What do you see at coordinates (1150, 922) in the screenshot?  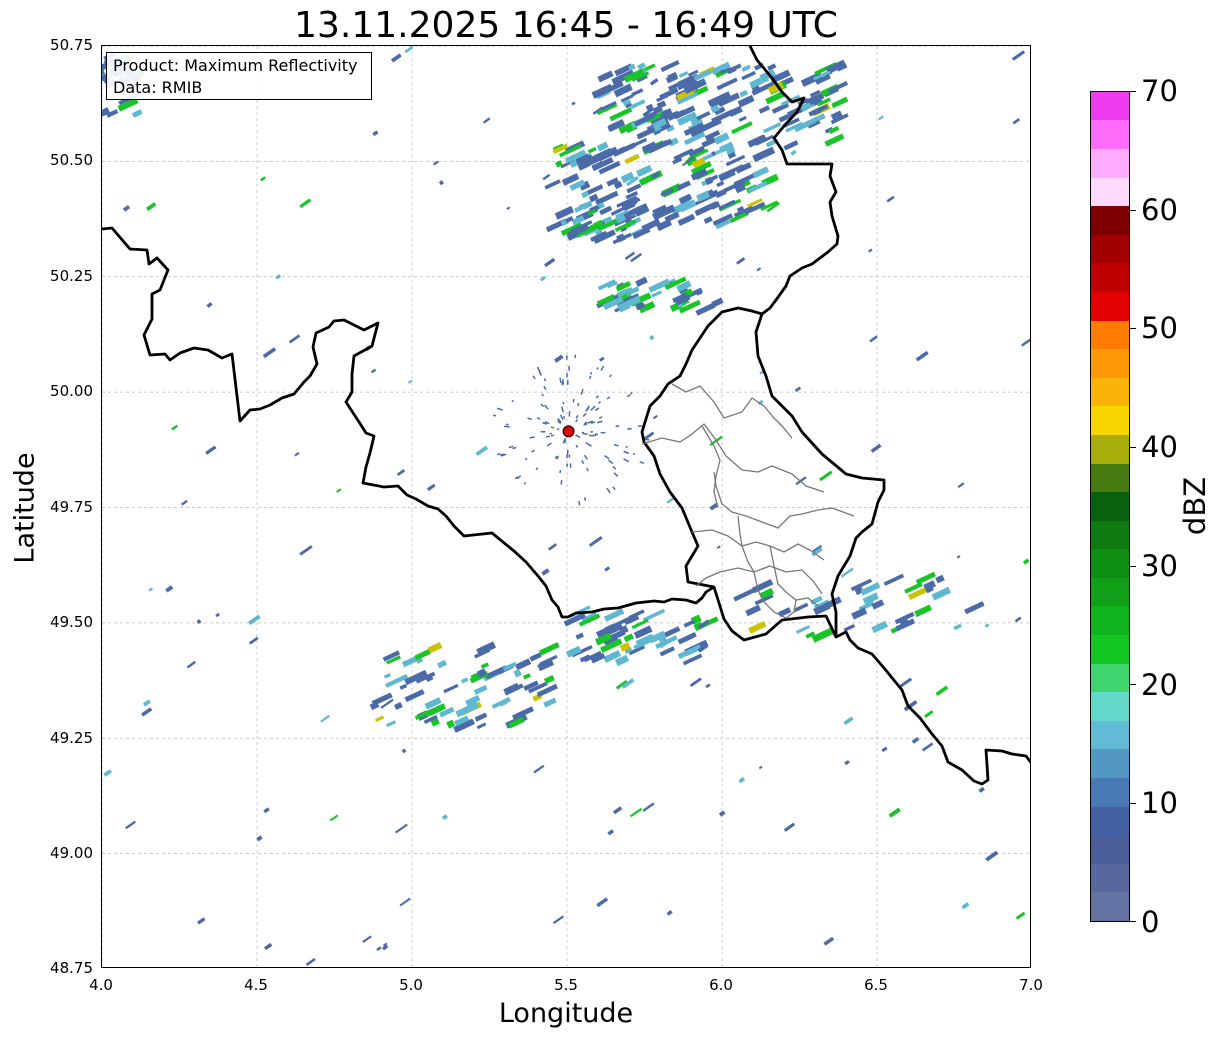 I see `colorbar-tick-label: 0` at bounding box center [1150, 922].